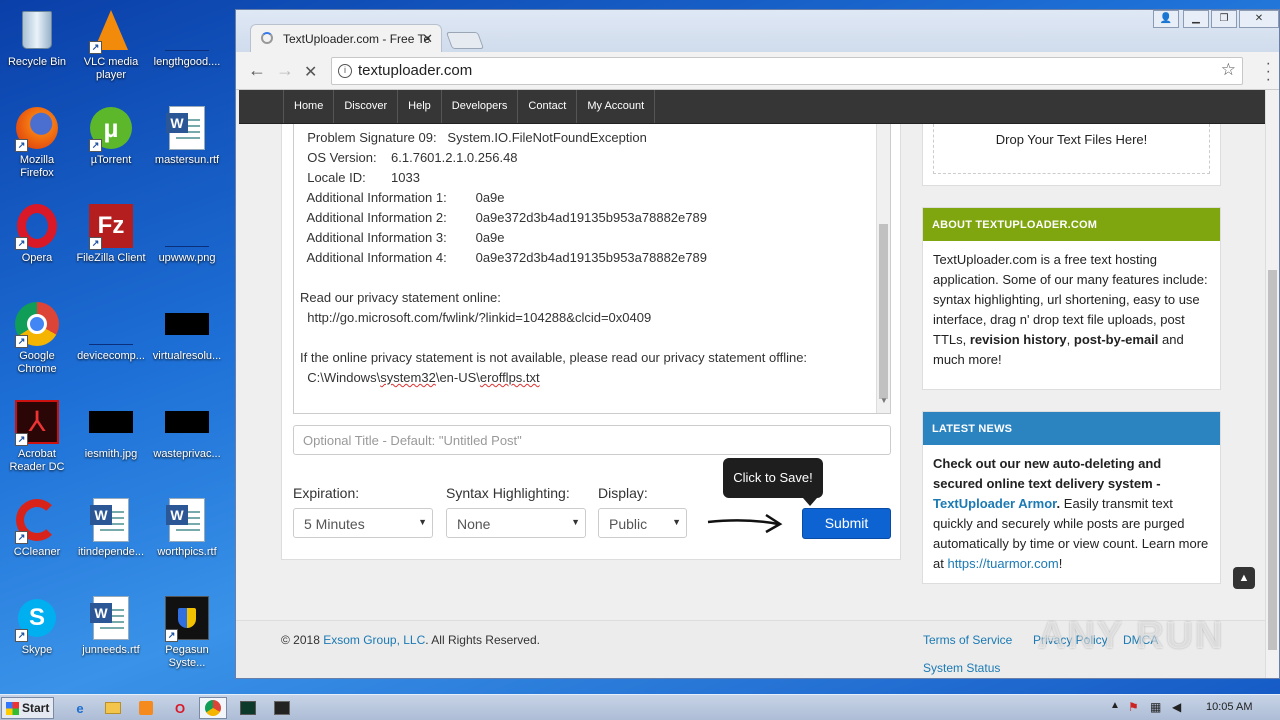  I want to click on nav-home: Home, so click(309, 106).